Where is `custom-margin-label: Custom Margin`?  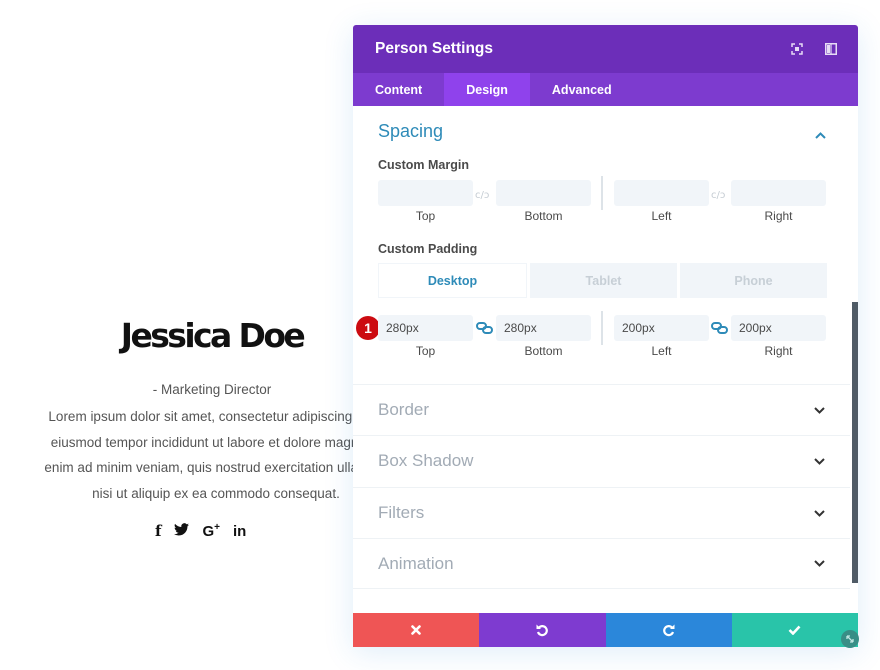
custom-margin-label: Custom Margin is located at coordinates (423, 165).